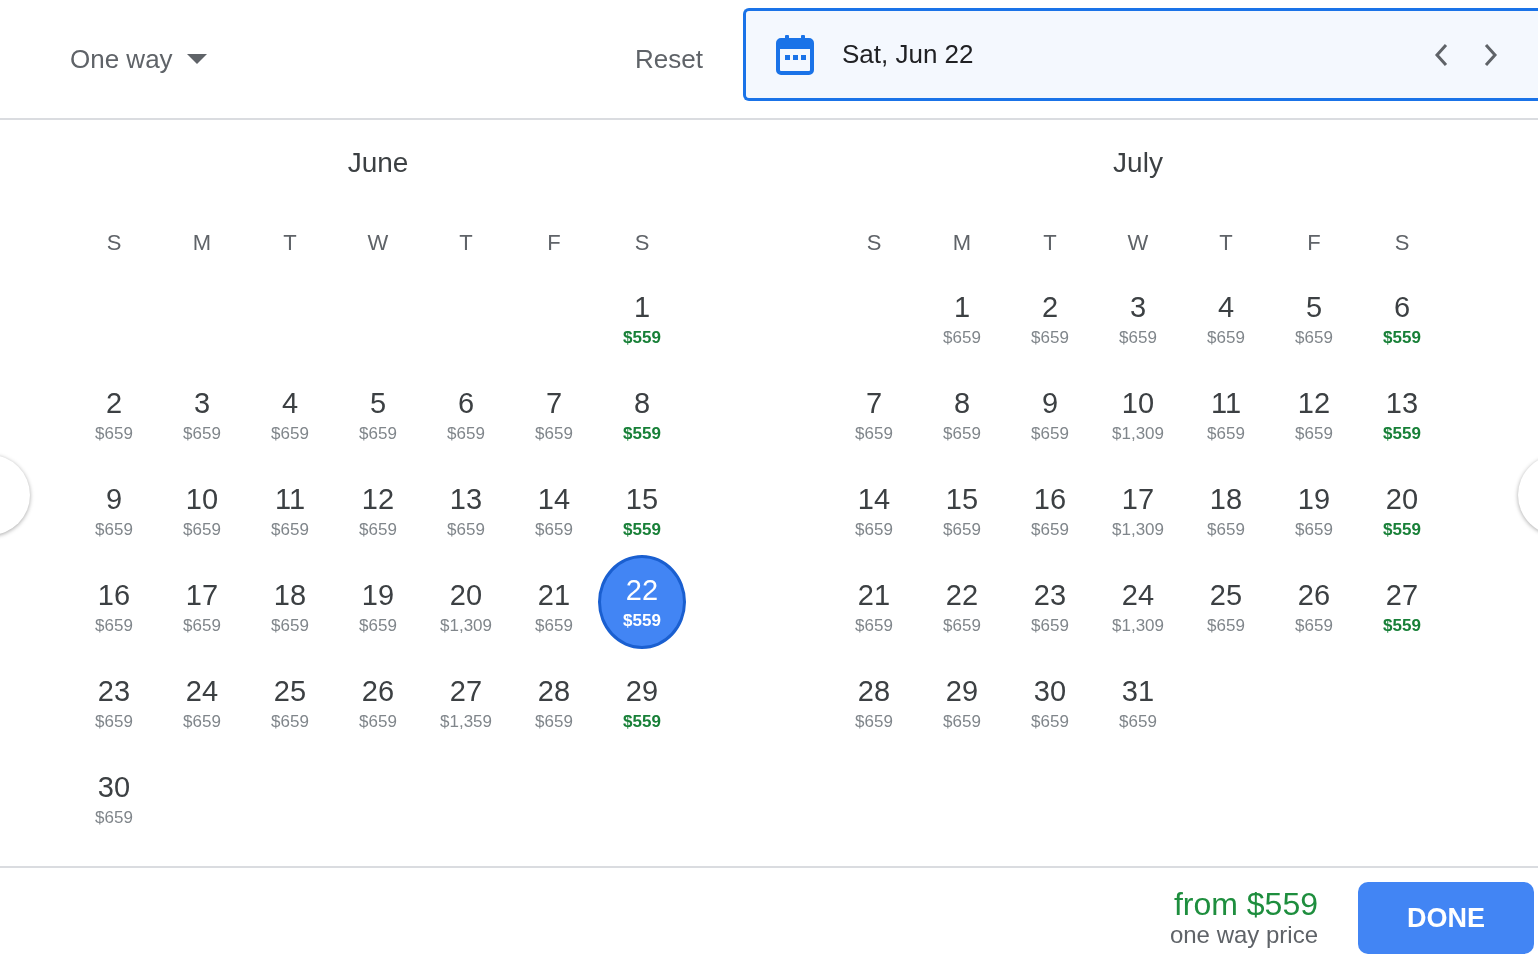 Image resolution: width=1538 pixels, height=968 pixels. Describe the element at coordinates (642, 703) in the screenshot. I see `calendar-day: 29 $559` at that location.